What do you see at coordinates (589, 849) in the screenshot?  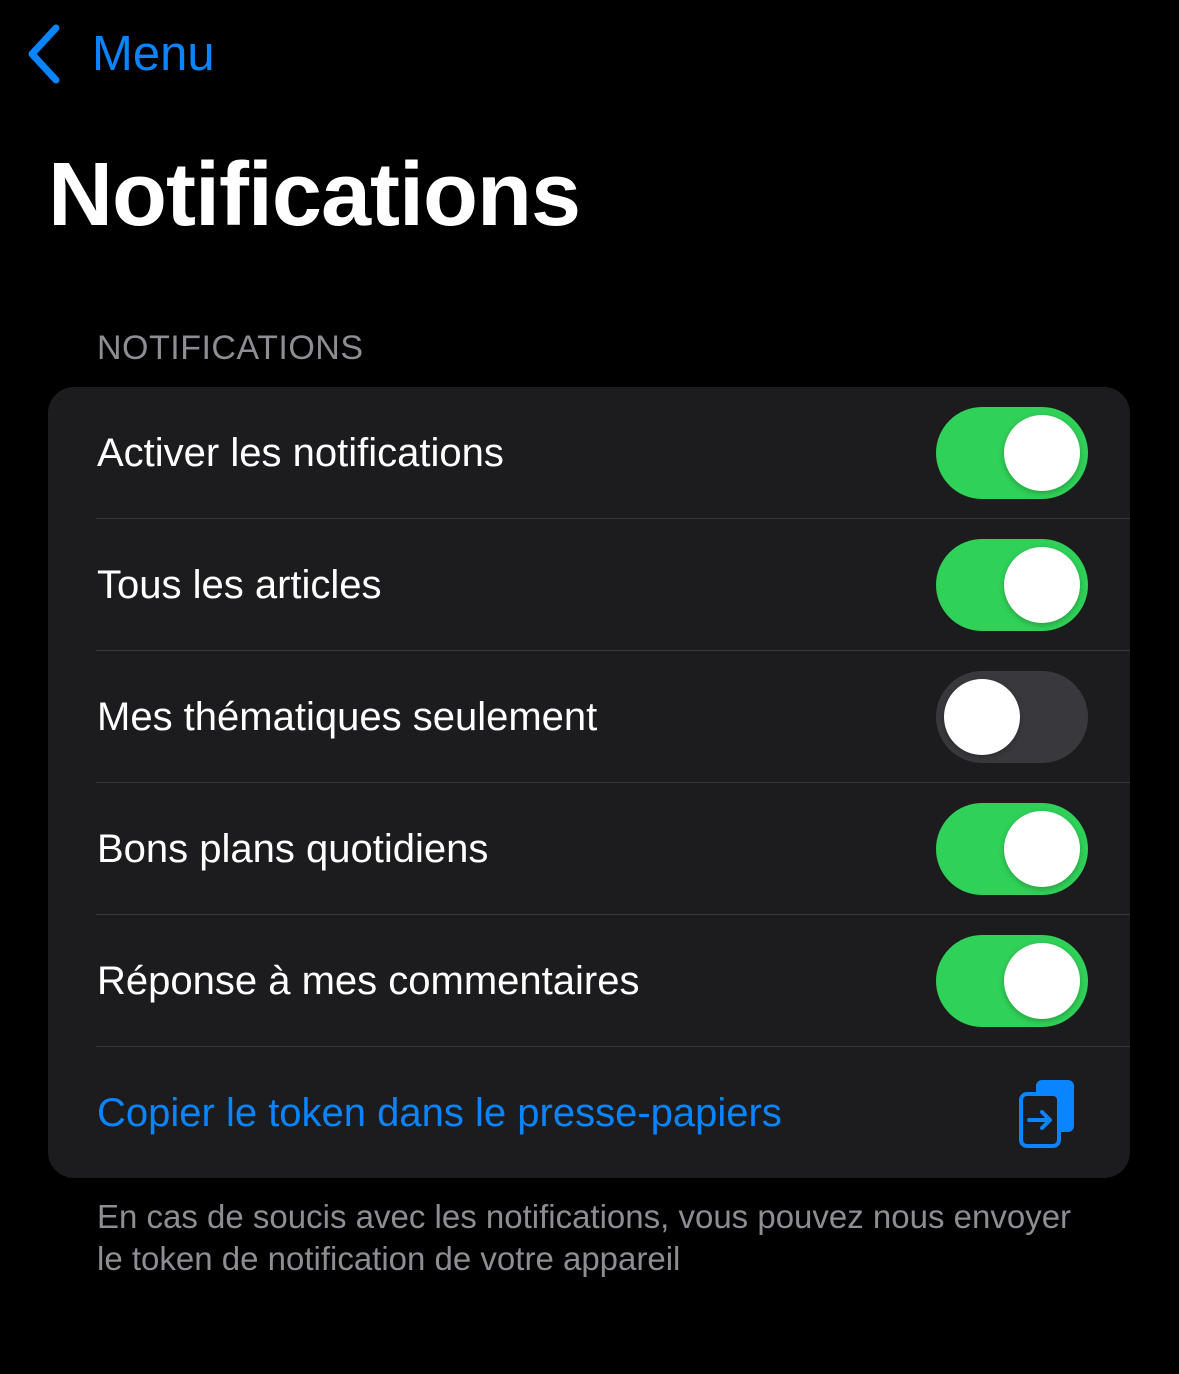 I see `setting-row-bons-plans: Bons plans quotidiens` at bounding box center [589, 849].